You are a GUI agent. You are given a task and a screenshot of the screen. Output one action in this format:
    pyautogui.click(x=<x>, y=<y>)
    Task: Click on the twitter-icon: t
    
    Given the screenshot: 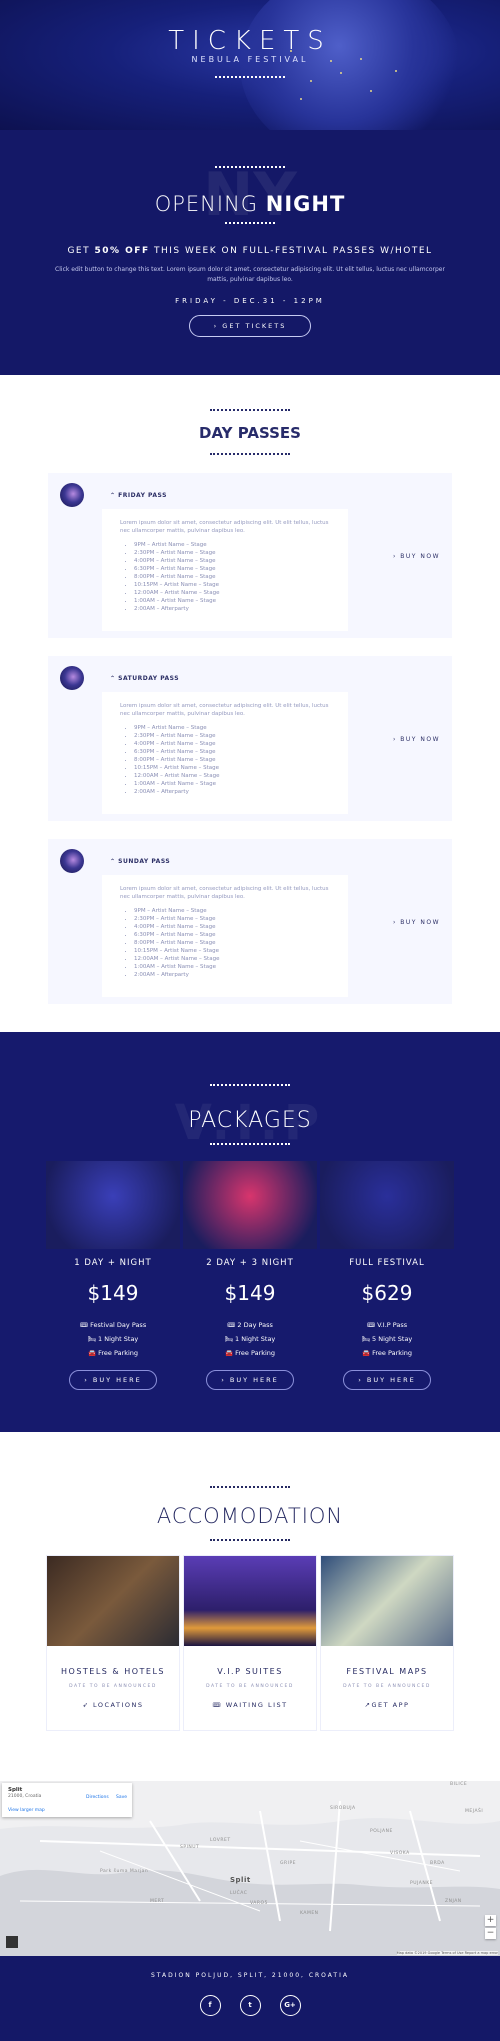 What is the action you would take?
    pyautogui.click(x=250, y=2005)
    